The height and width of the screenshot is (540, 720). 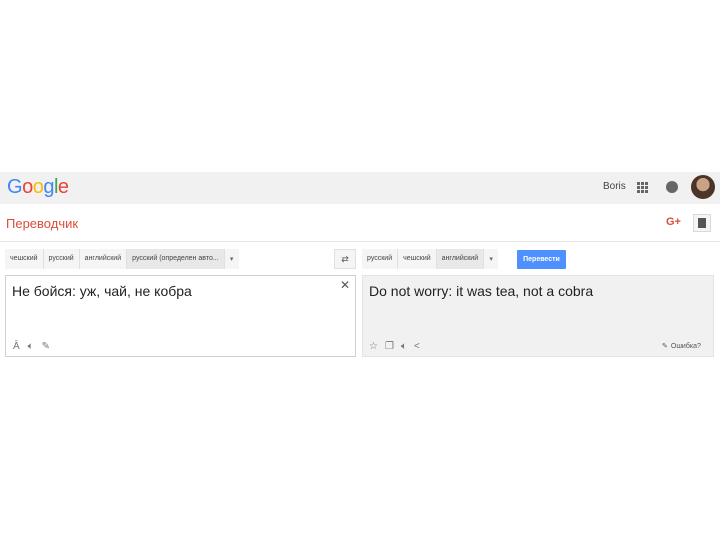 I want to click on target-lang-dropdown-icon: ▾, so click(x=491, y=259).